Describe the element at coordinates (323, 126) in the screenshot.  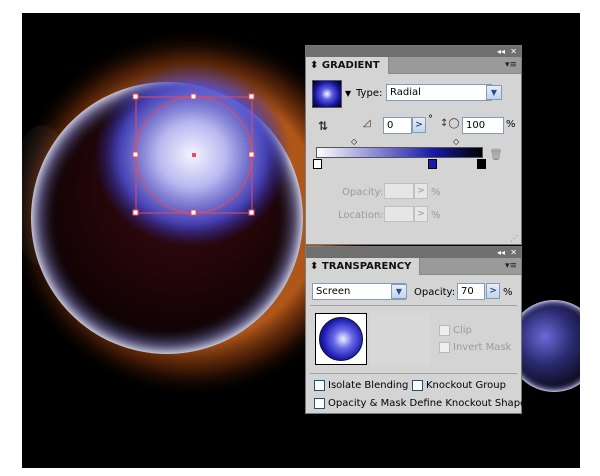
I see `reverse-gradient-icon: ⇅` at that location.